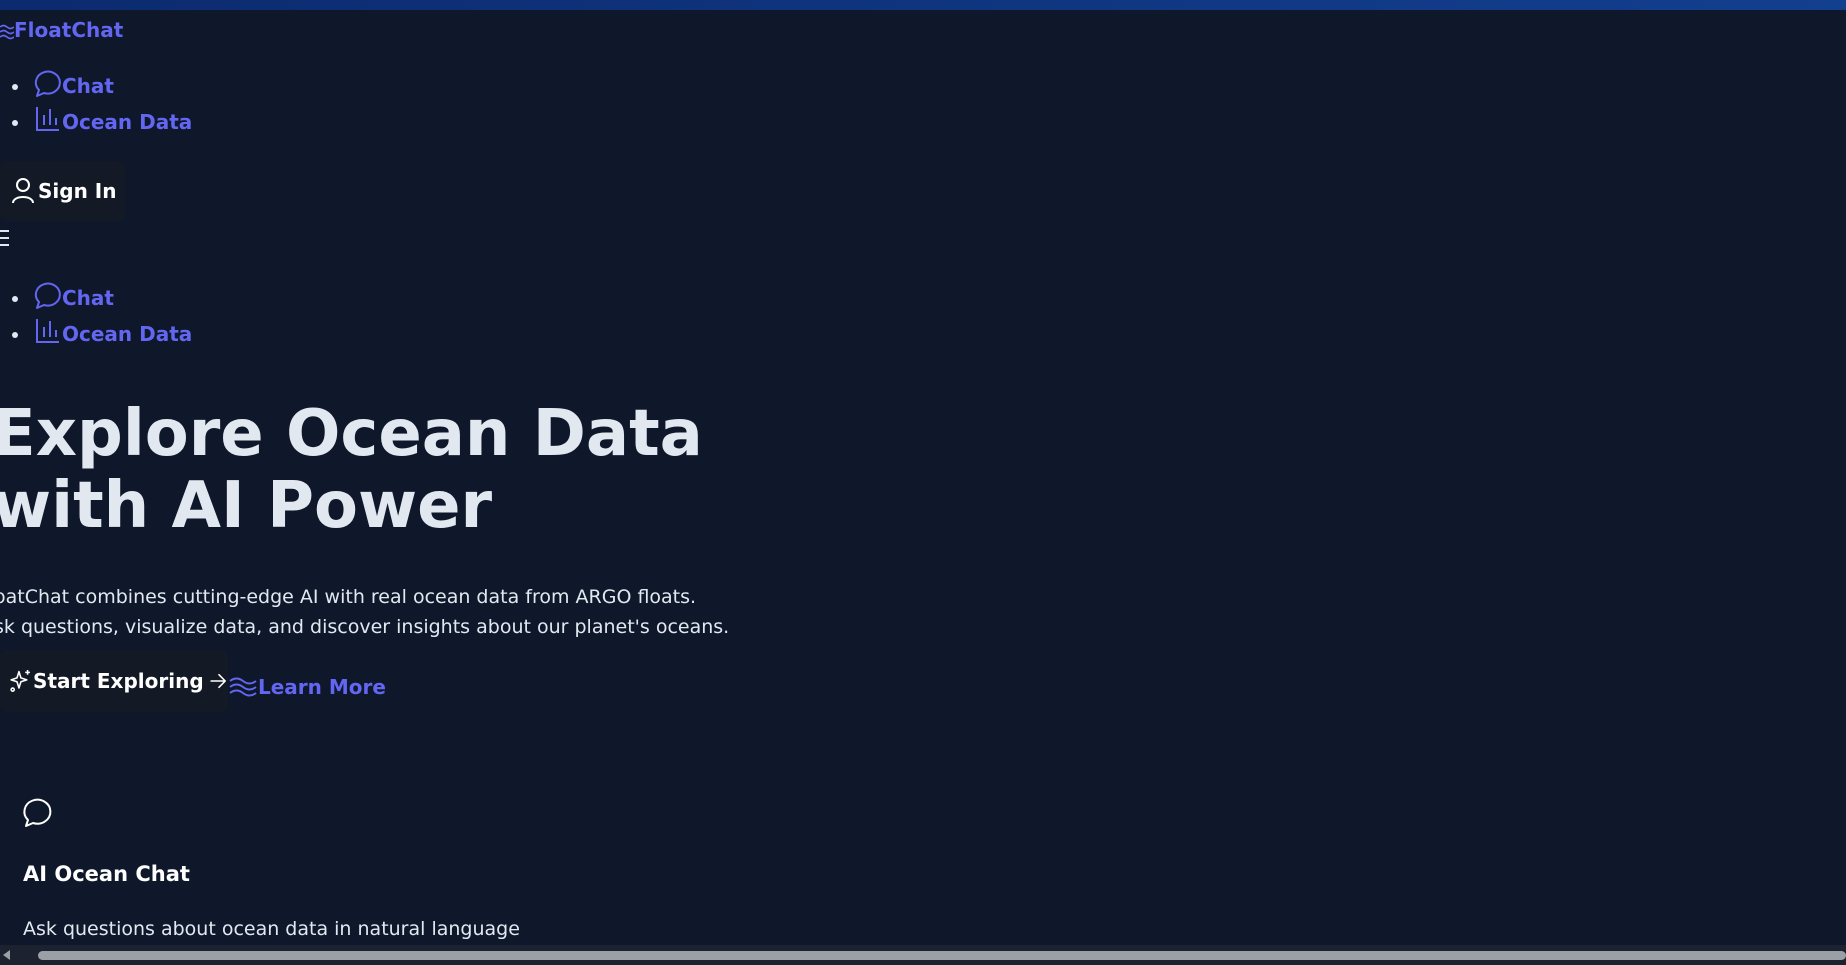 This screenshot has width=1846, height=965. Describe the element at coordinates (69, 30) in the screenshot. I see `logo-text: FloatChat` at that location.